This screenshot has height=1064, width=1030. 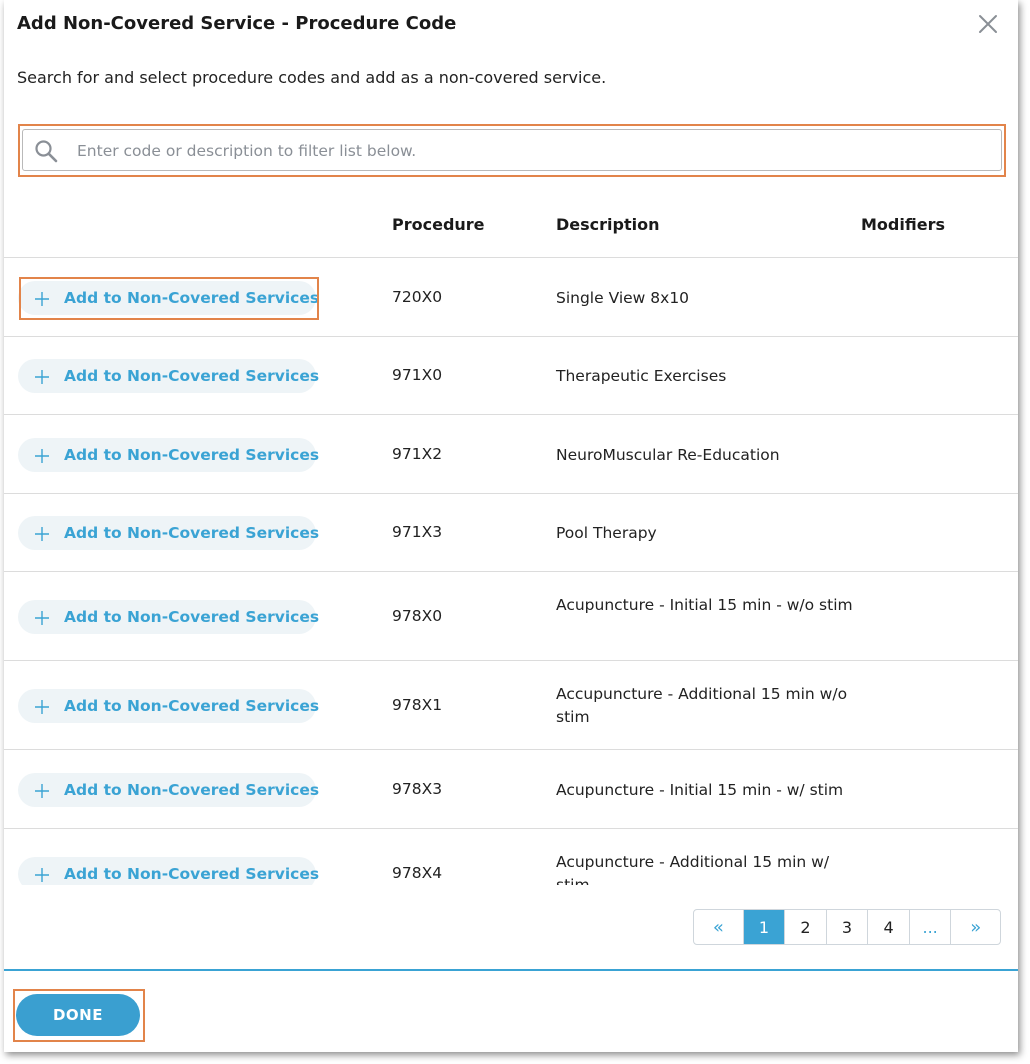 What do you see at coordinates (641, 376) in the screenshot?
I see `procedure-description: Therapeutic Exercises` at bounding box center [641, 376].